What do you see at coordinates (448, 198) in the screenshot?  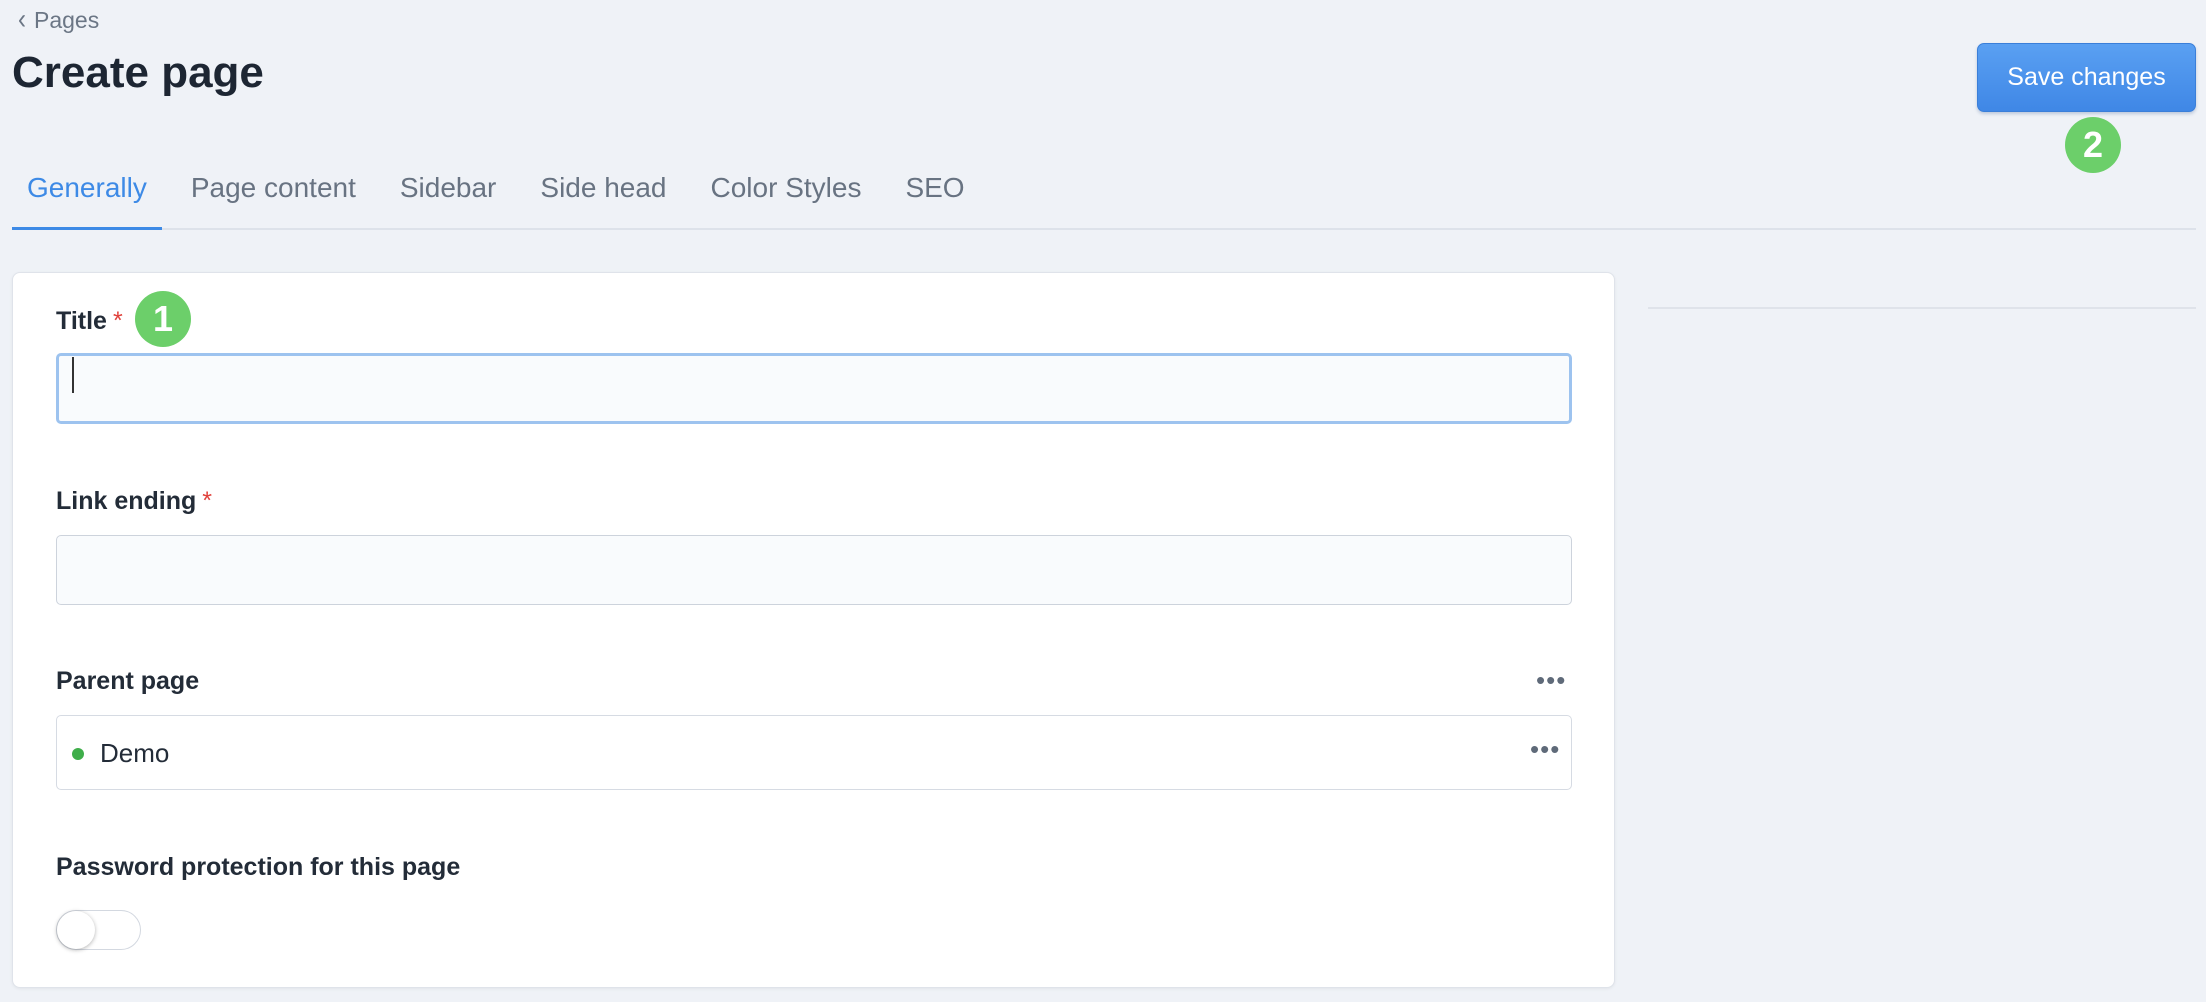 I see `tab-sidebar: Sidebar` at bounding box center [448, 198].